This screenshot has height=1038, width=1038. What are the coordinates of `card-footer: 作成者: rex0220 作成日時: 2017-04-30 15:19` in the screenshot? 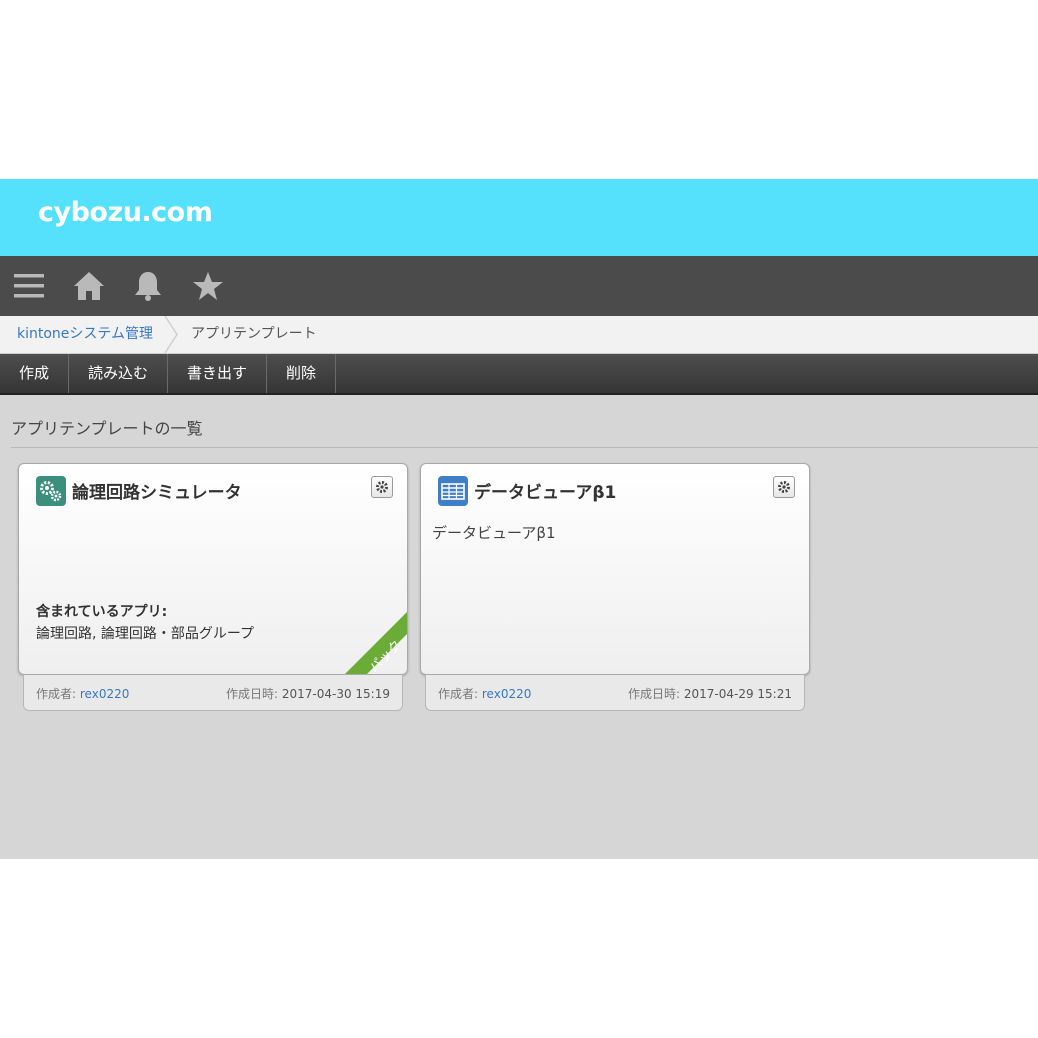 It's located at (213, 693).